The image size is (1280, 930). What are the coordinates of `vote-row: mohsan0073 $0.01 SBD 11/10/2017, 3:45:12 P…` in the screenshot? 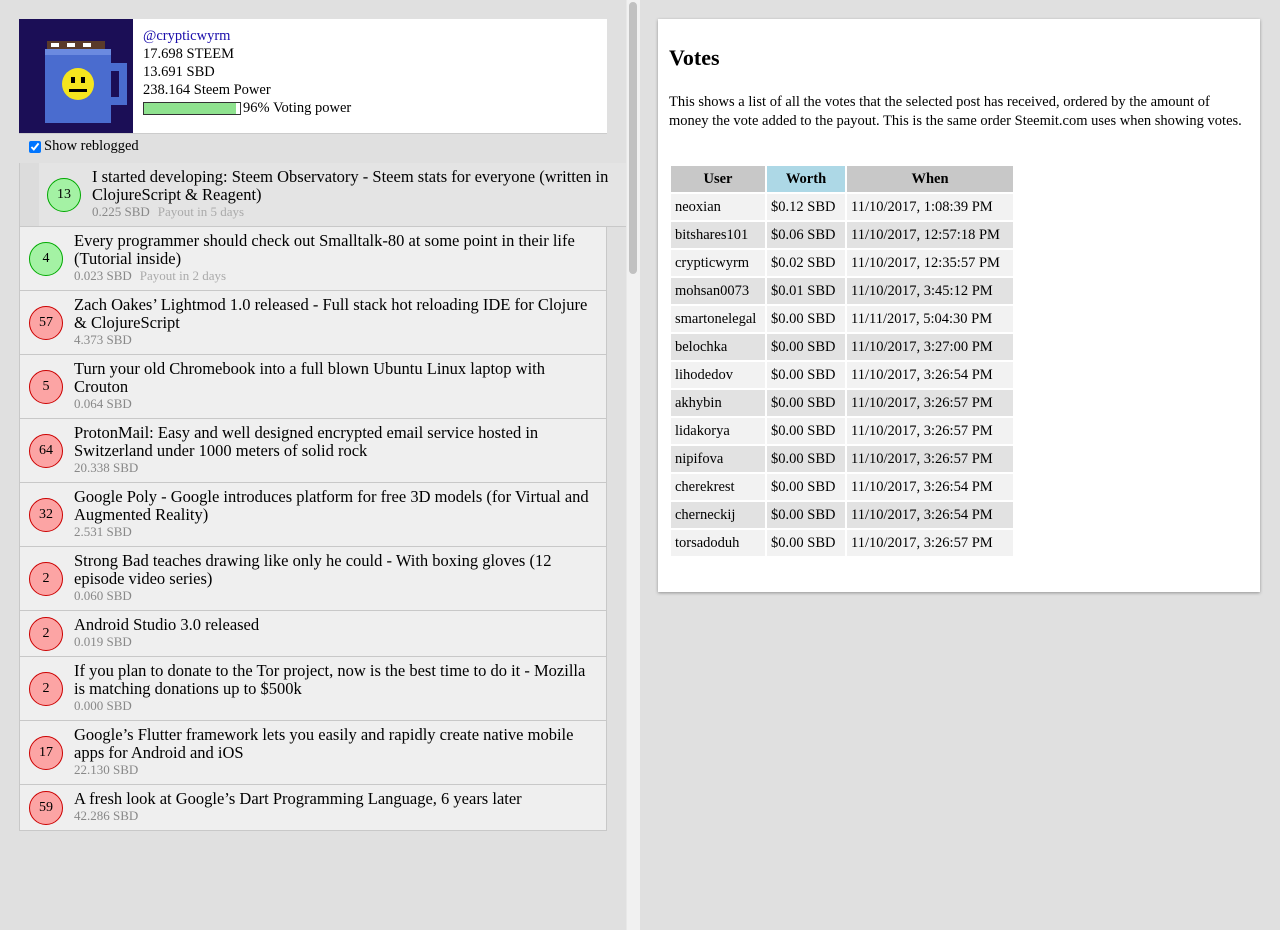 It's located at (842, 291).